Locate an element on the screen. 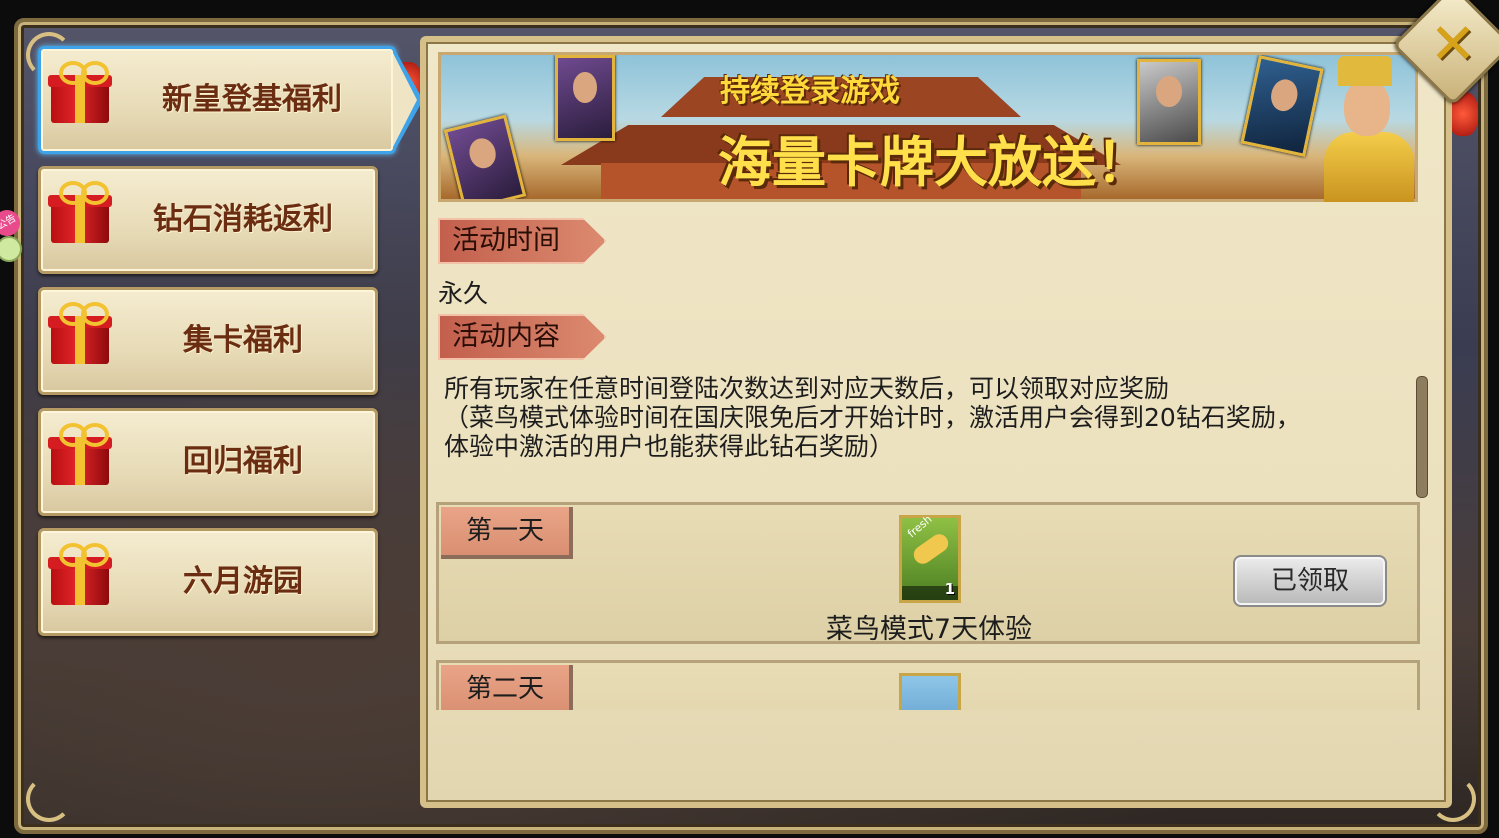 The height and width of the screenshot is (838, 1499). frame-corner-ornament is located at coordinates (49, 799).